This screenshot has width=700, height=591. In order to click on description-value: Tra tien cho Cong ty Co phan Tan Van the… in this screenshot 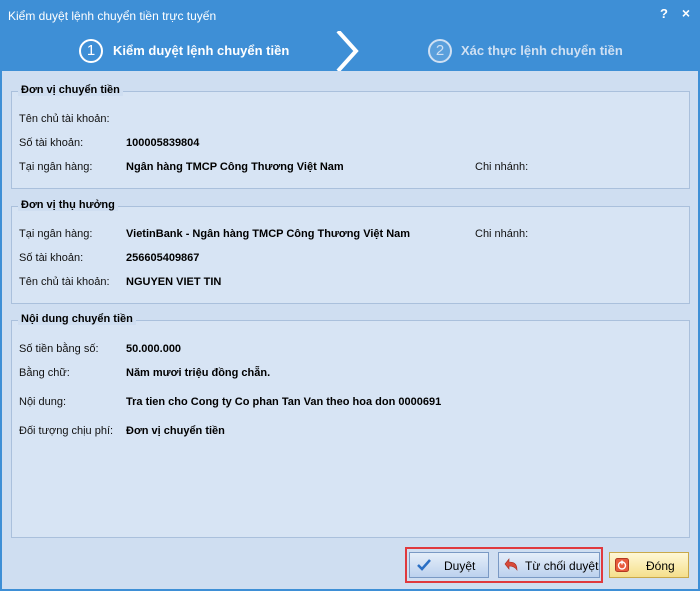, I will do `click(284, 402)`.